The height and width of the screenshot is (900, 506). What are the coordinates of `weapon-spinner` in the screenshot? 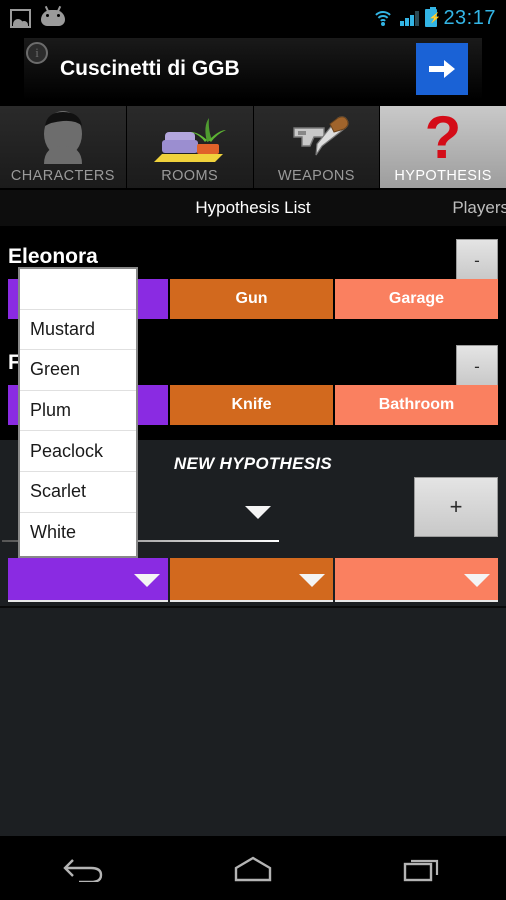 It's located at (251, 580).